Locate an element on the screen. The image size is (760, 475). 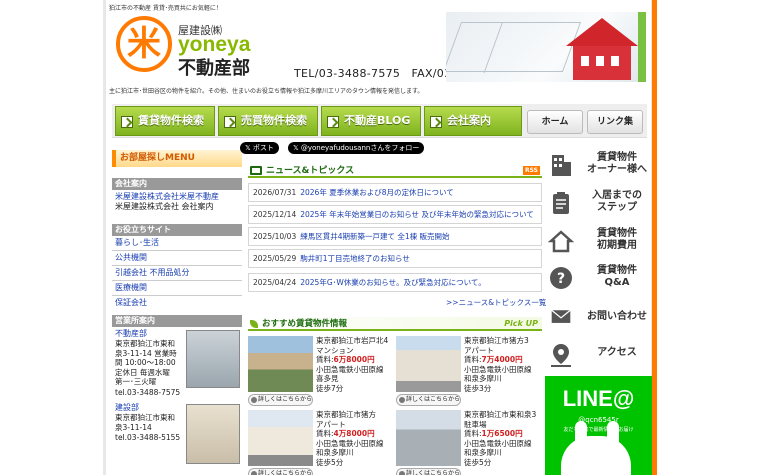
side-contact-link: お問い合わせ is located at coordinates (603, 317).